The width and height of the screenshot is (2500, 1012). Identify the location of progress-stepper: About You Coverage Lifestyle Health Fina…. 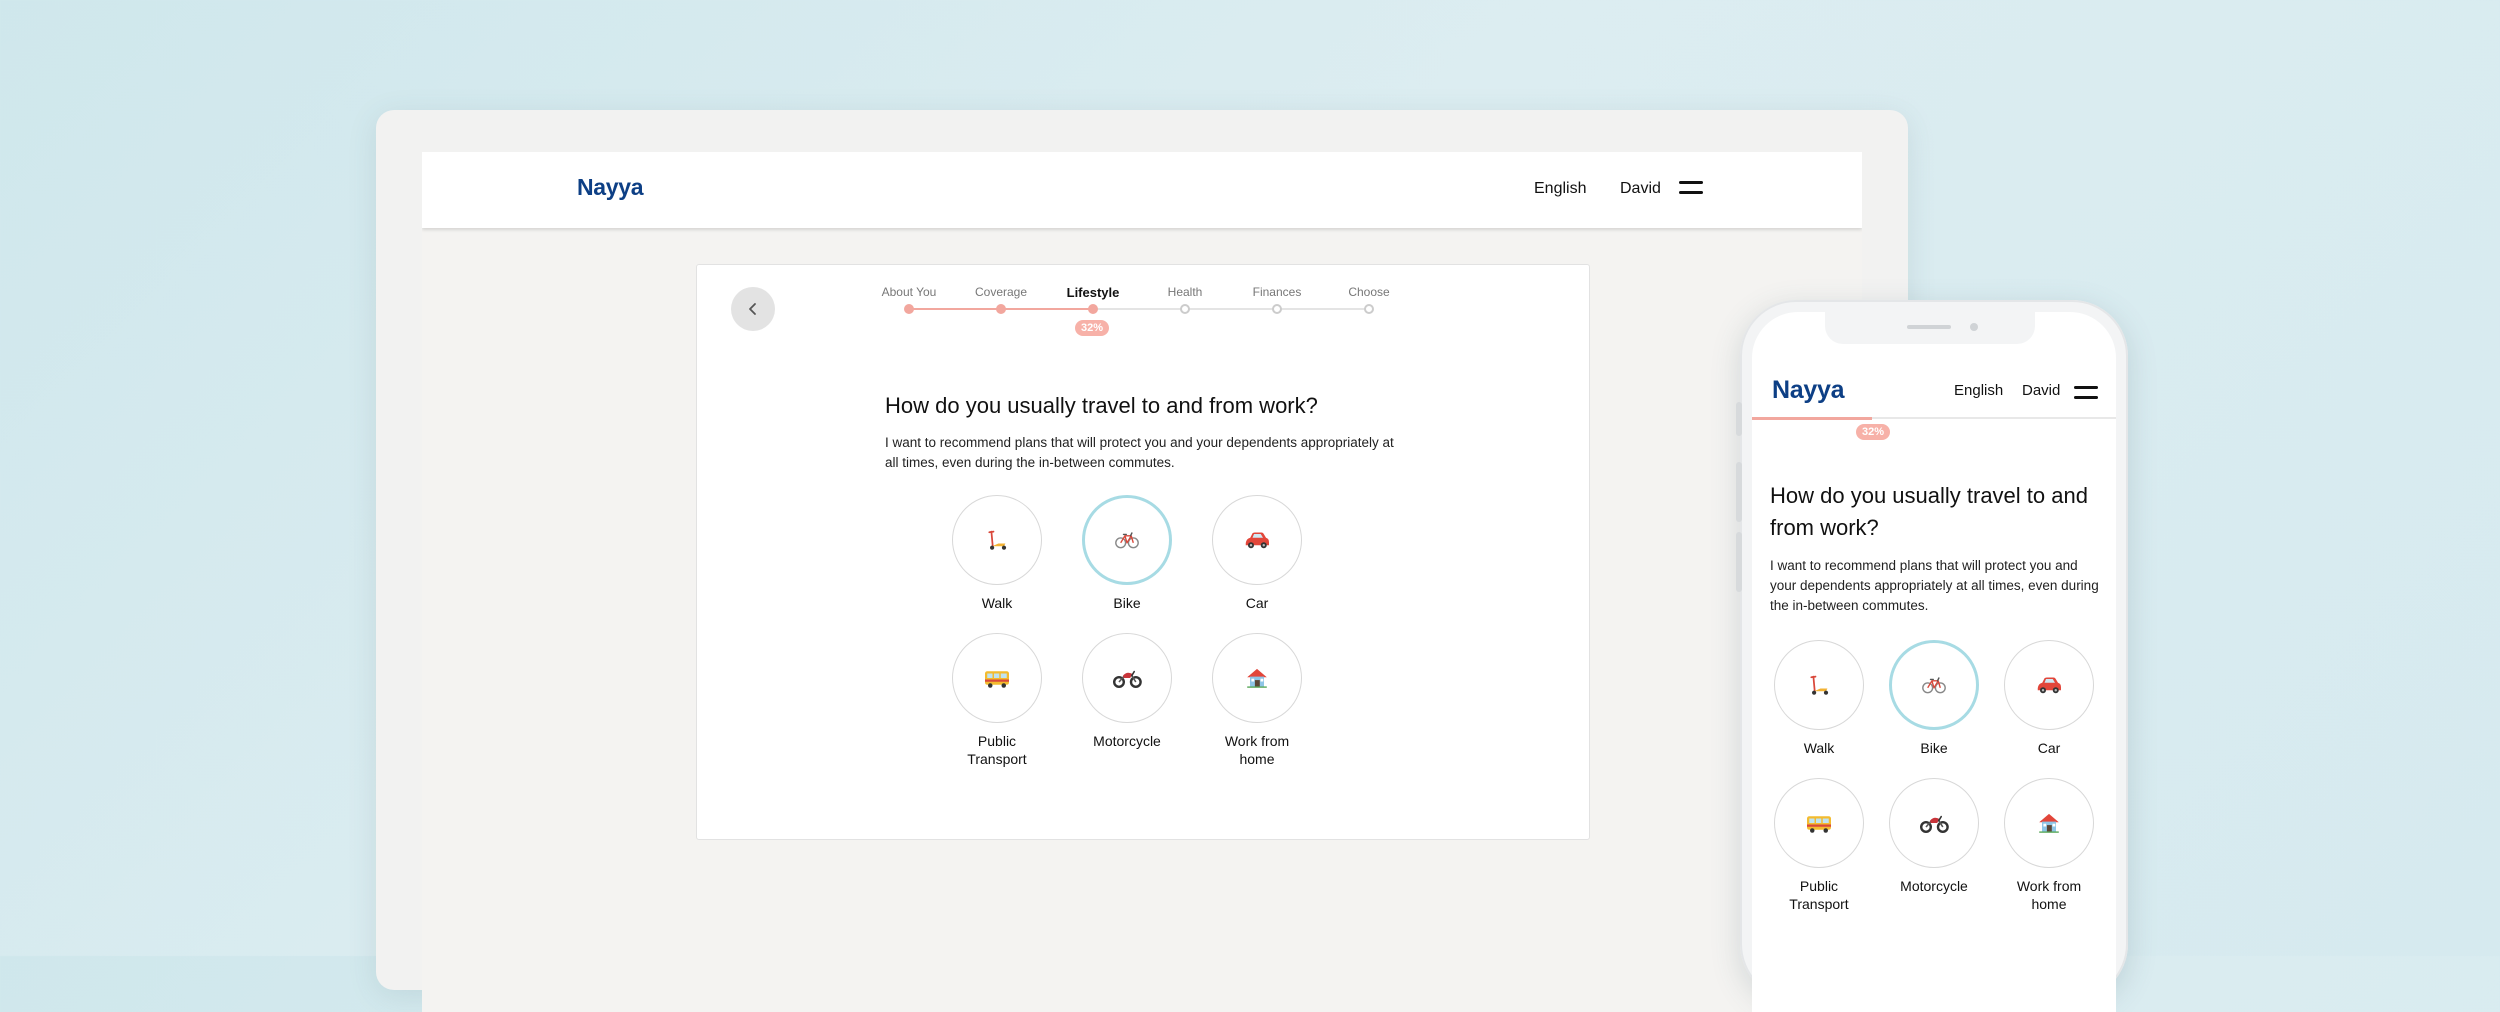
(1157, 315).